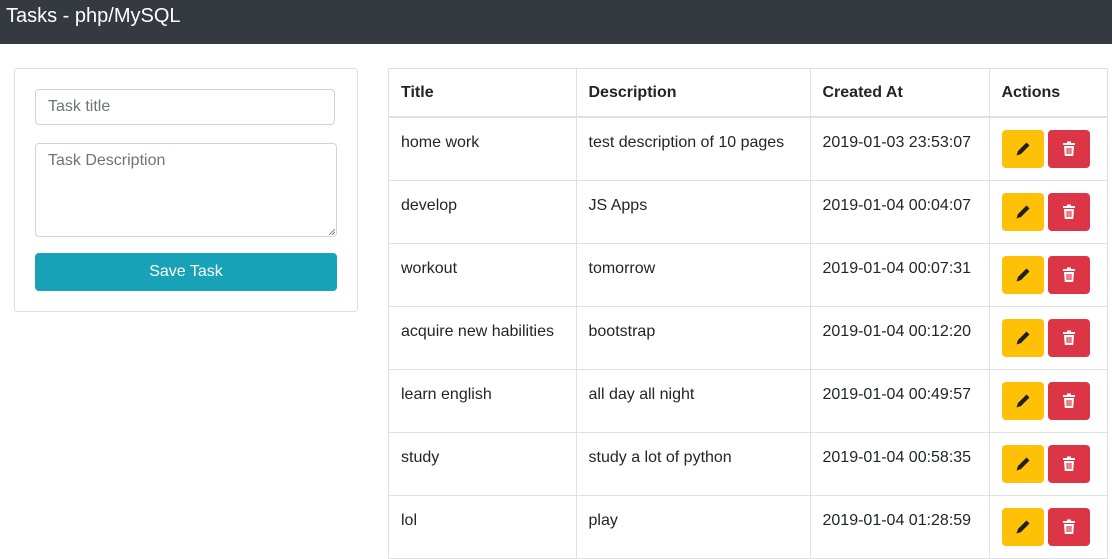 The height and width of the screenshot is (559, 1112). Describe the element at coordinates (900, 149) in the screenshot. I see `task-created-at-cell: 2019-01-03 23:53:07` at that location.